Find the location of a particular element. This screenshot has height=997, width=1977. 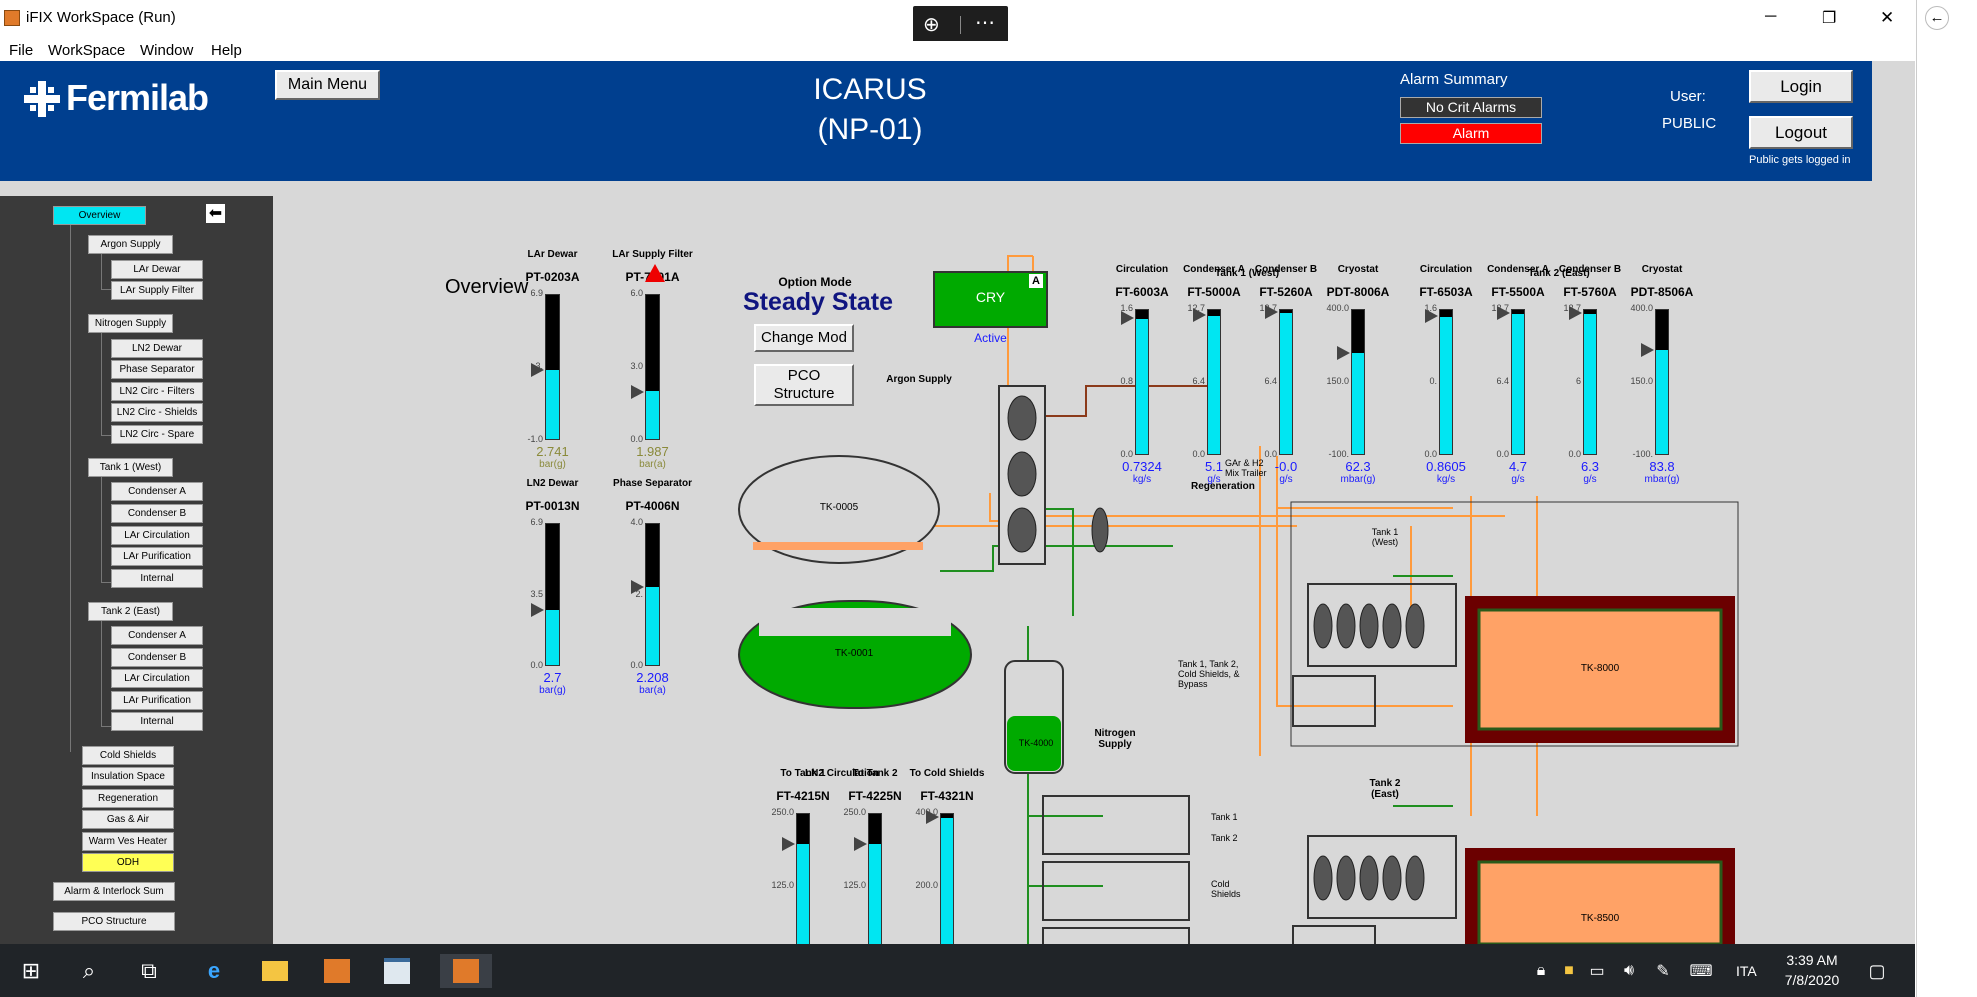

sidebar-item-t1-lar-purification: LAr Purification is located at coordinates (157, 556).